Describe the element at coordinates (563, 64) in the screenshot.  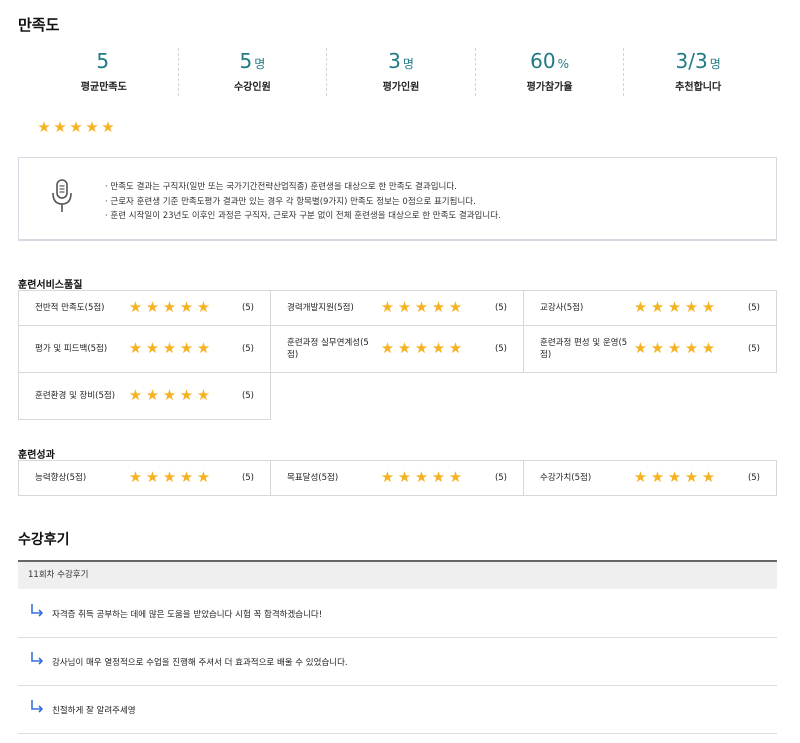
I see `stat-unit: %` at that location.